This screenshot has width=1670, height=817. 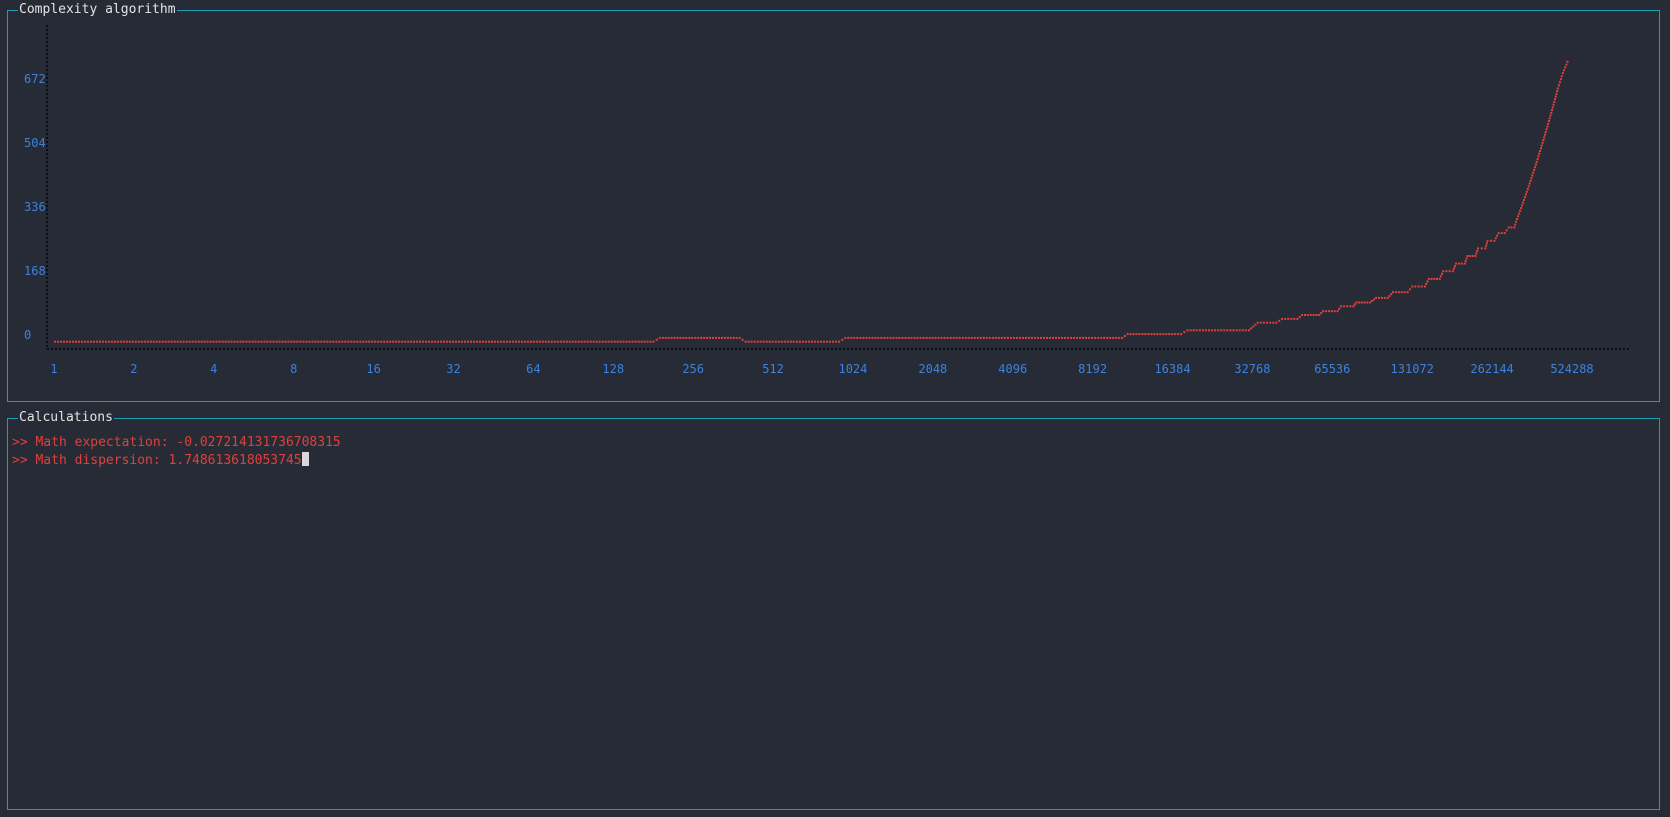 What do you see at coordinates (305, 459) in the screenshot?
I see `terminal-cursor` at bounding box center [305, 459].